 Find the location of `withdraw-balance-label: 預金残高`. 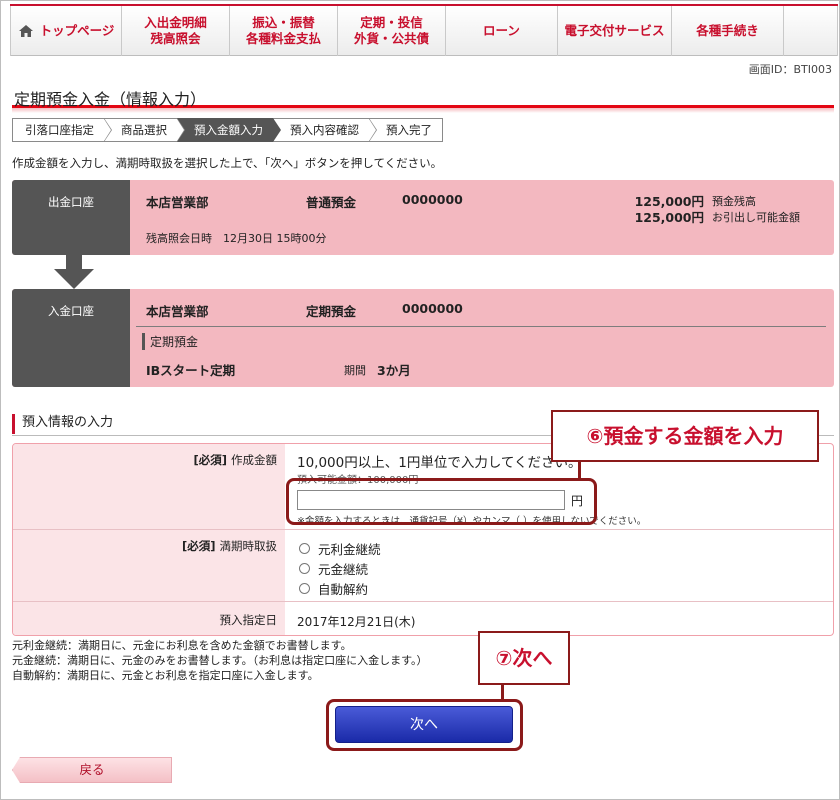

withdraw-balance-label: 預金残高 is located at coordinates (734, 201).